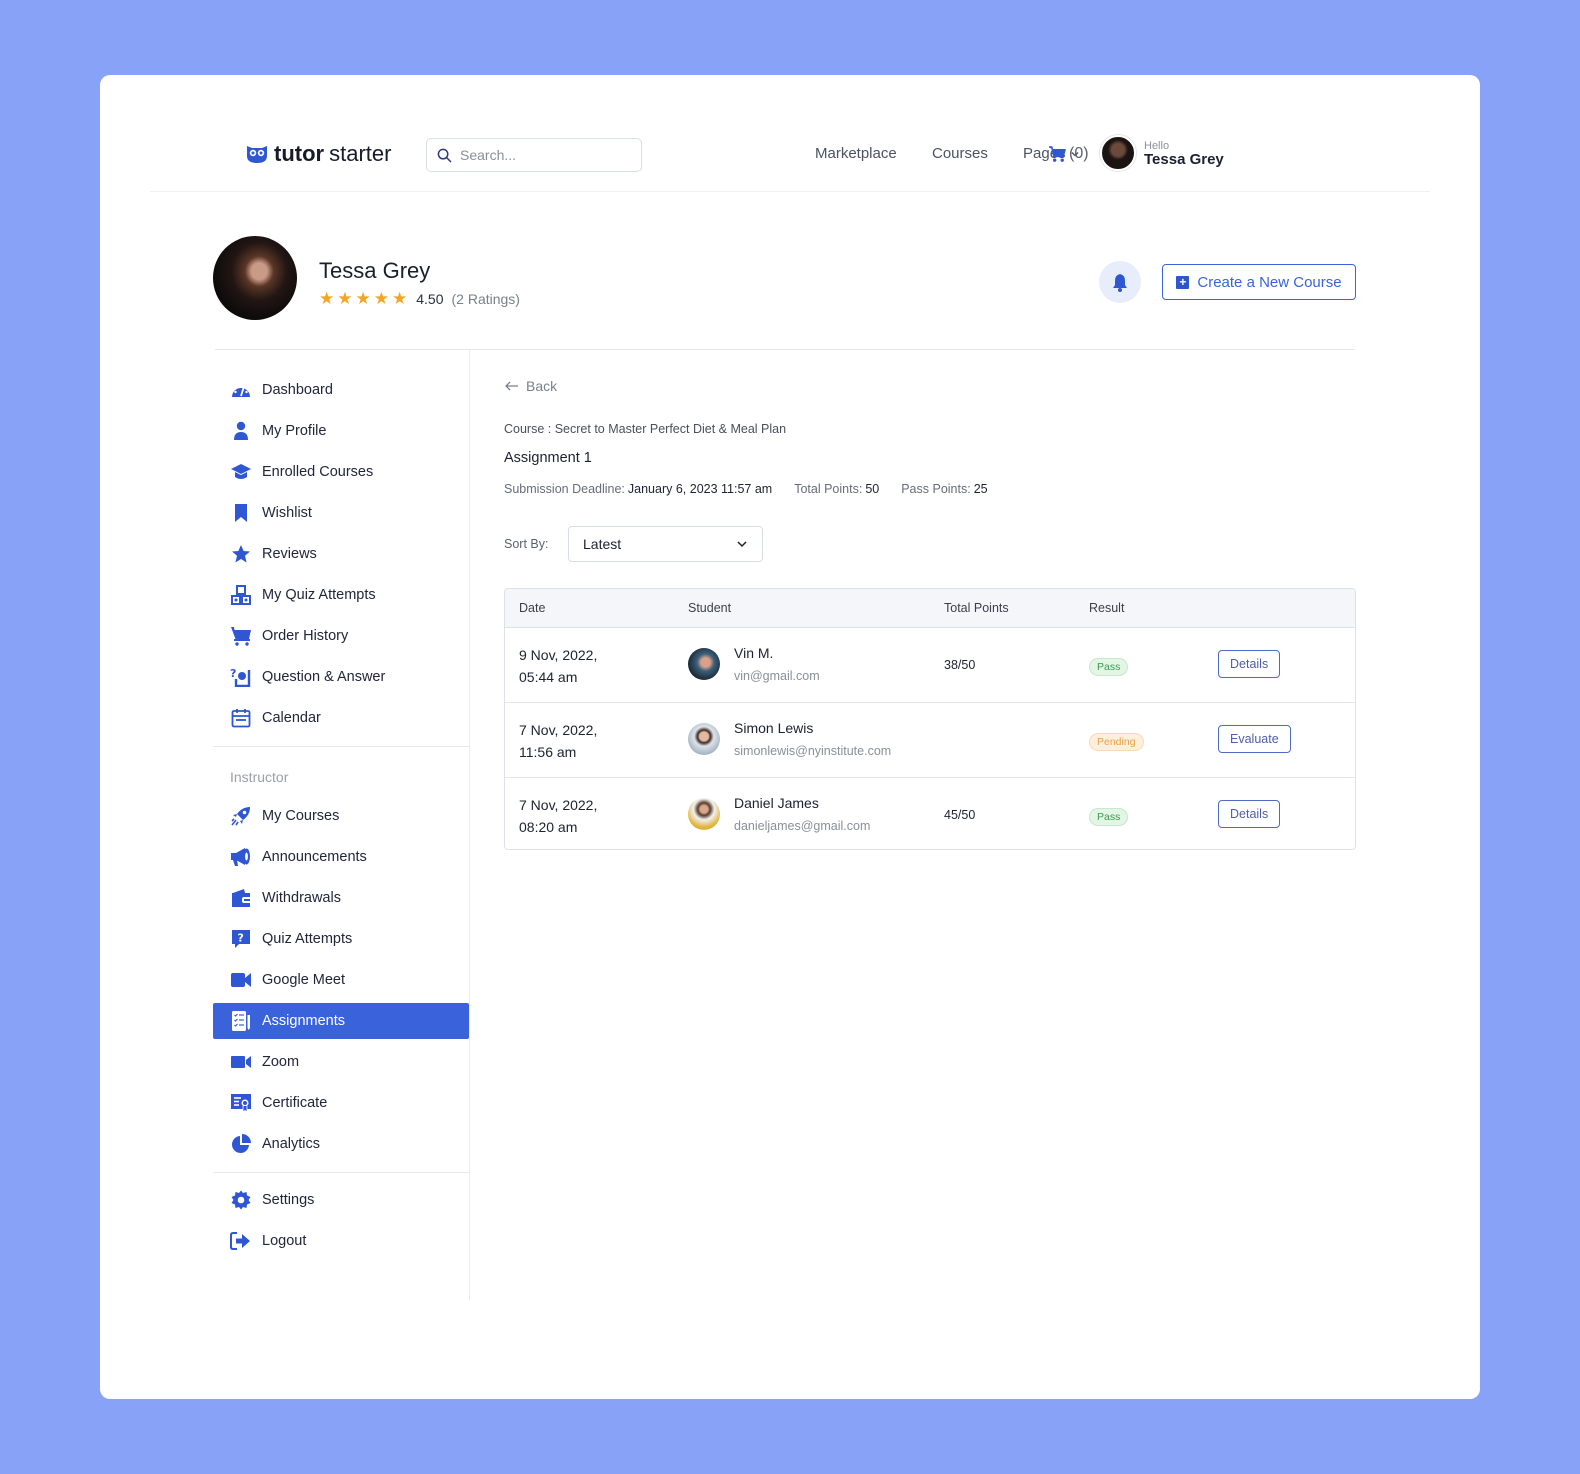 Image resolution: width=1580 pixels, height=1474 pixels. Describe the element at coordinates (341, 431) in the screenshot. I see `sidebar-item-my-profile: My Profile` at that location.